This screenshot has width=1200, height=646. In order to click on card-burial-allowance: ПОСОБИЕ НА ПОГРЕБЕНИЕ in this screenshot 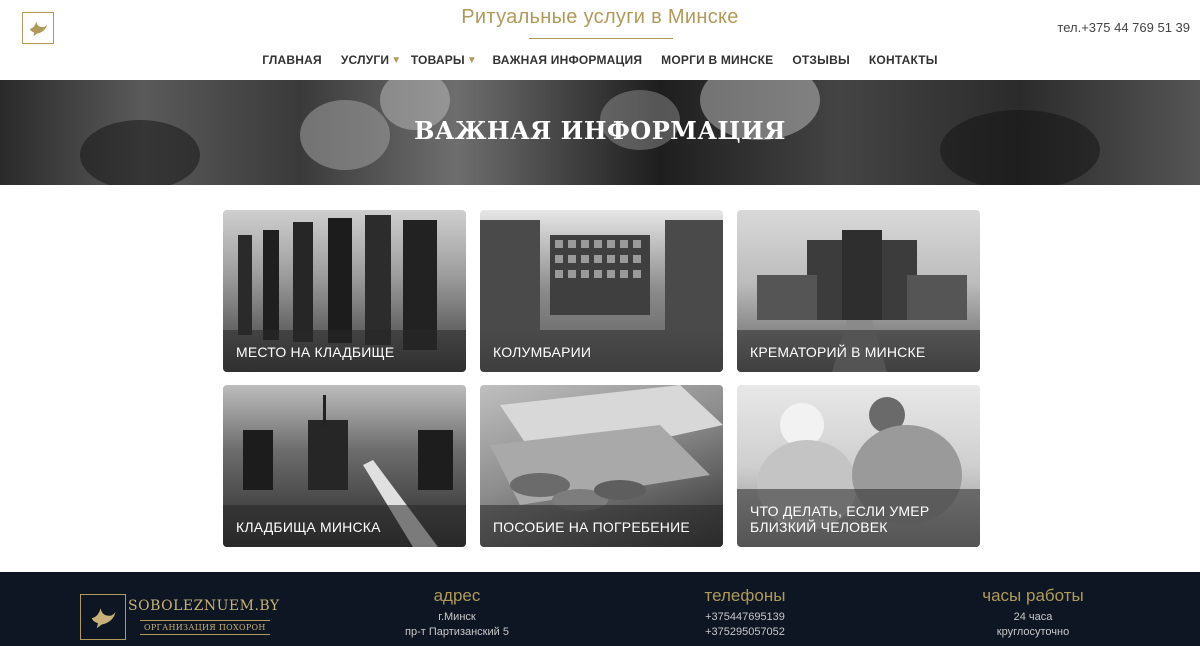, I will do `click(601, 466)`.